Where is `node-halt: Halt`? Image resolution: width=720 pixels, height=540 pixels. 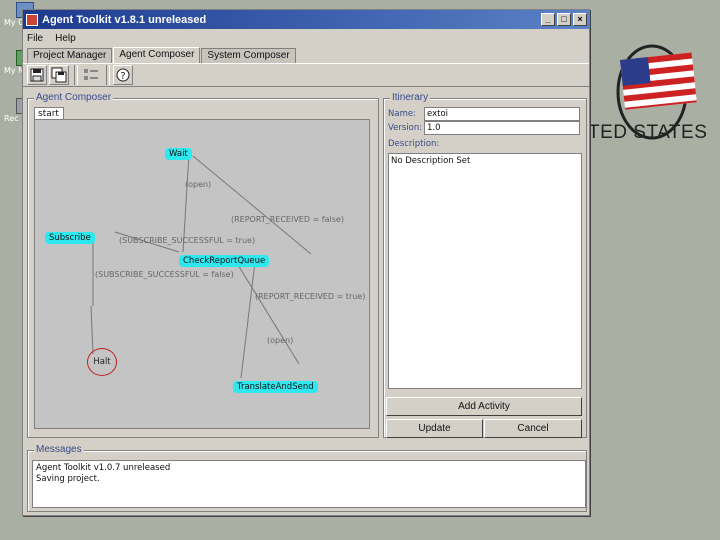 node-halt: Halt is located at coordinates (102, 362).